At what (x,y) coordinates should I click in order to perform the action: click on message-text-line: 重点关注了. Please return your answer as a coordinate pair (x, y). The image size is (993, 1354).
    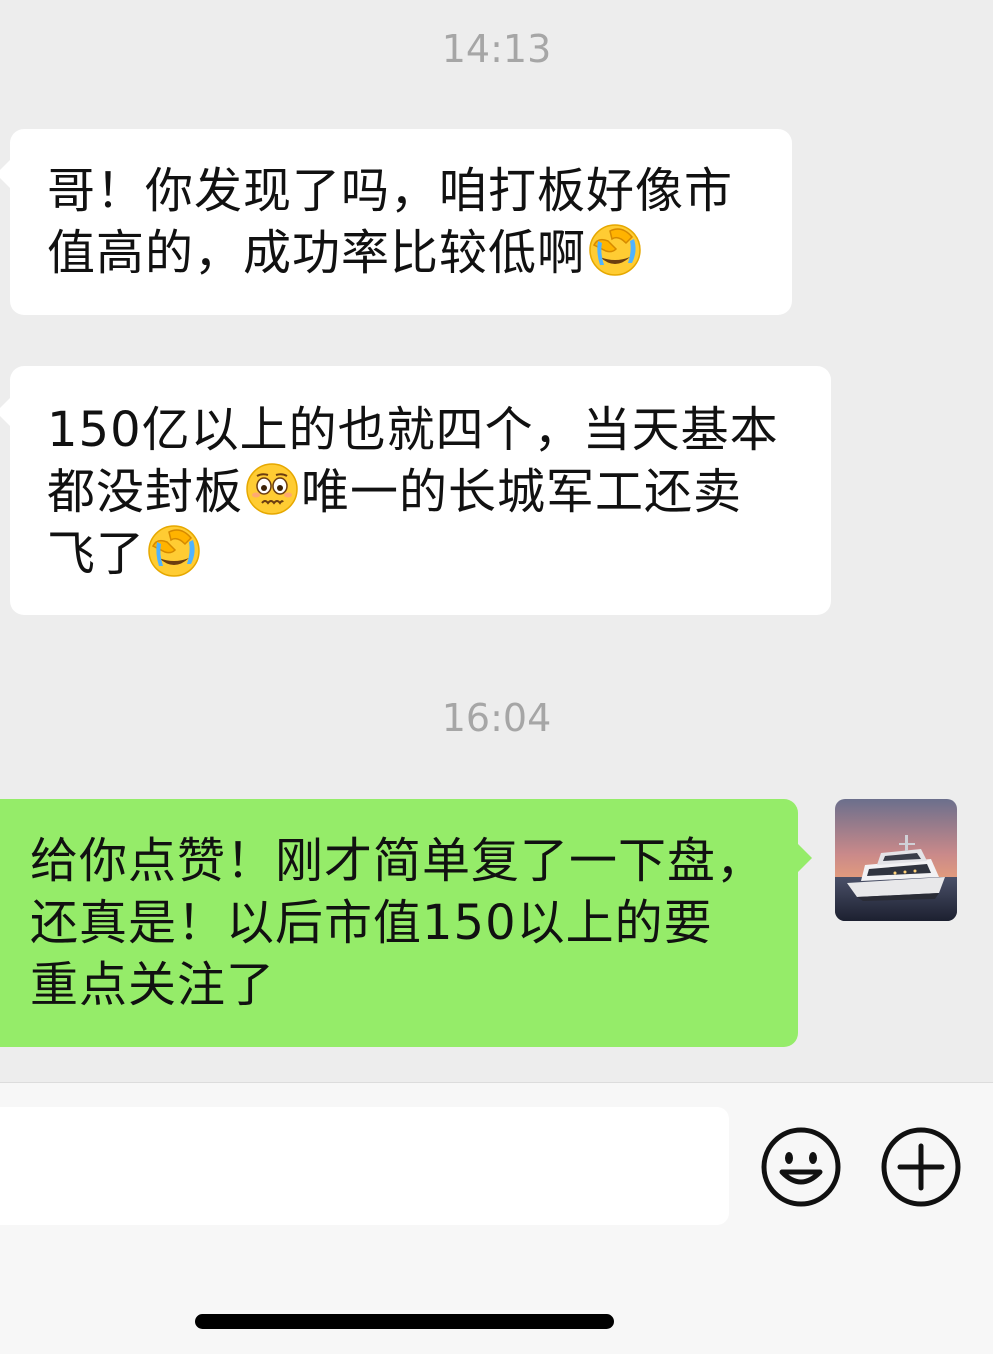
    Looking at the image, I should click on (153, 985).